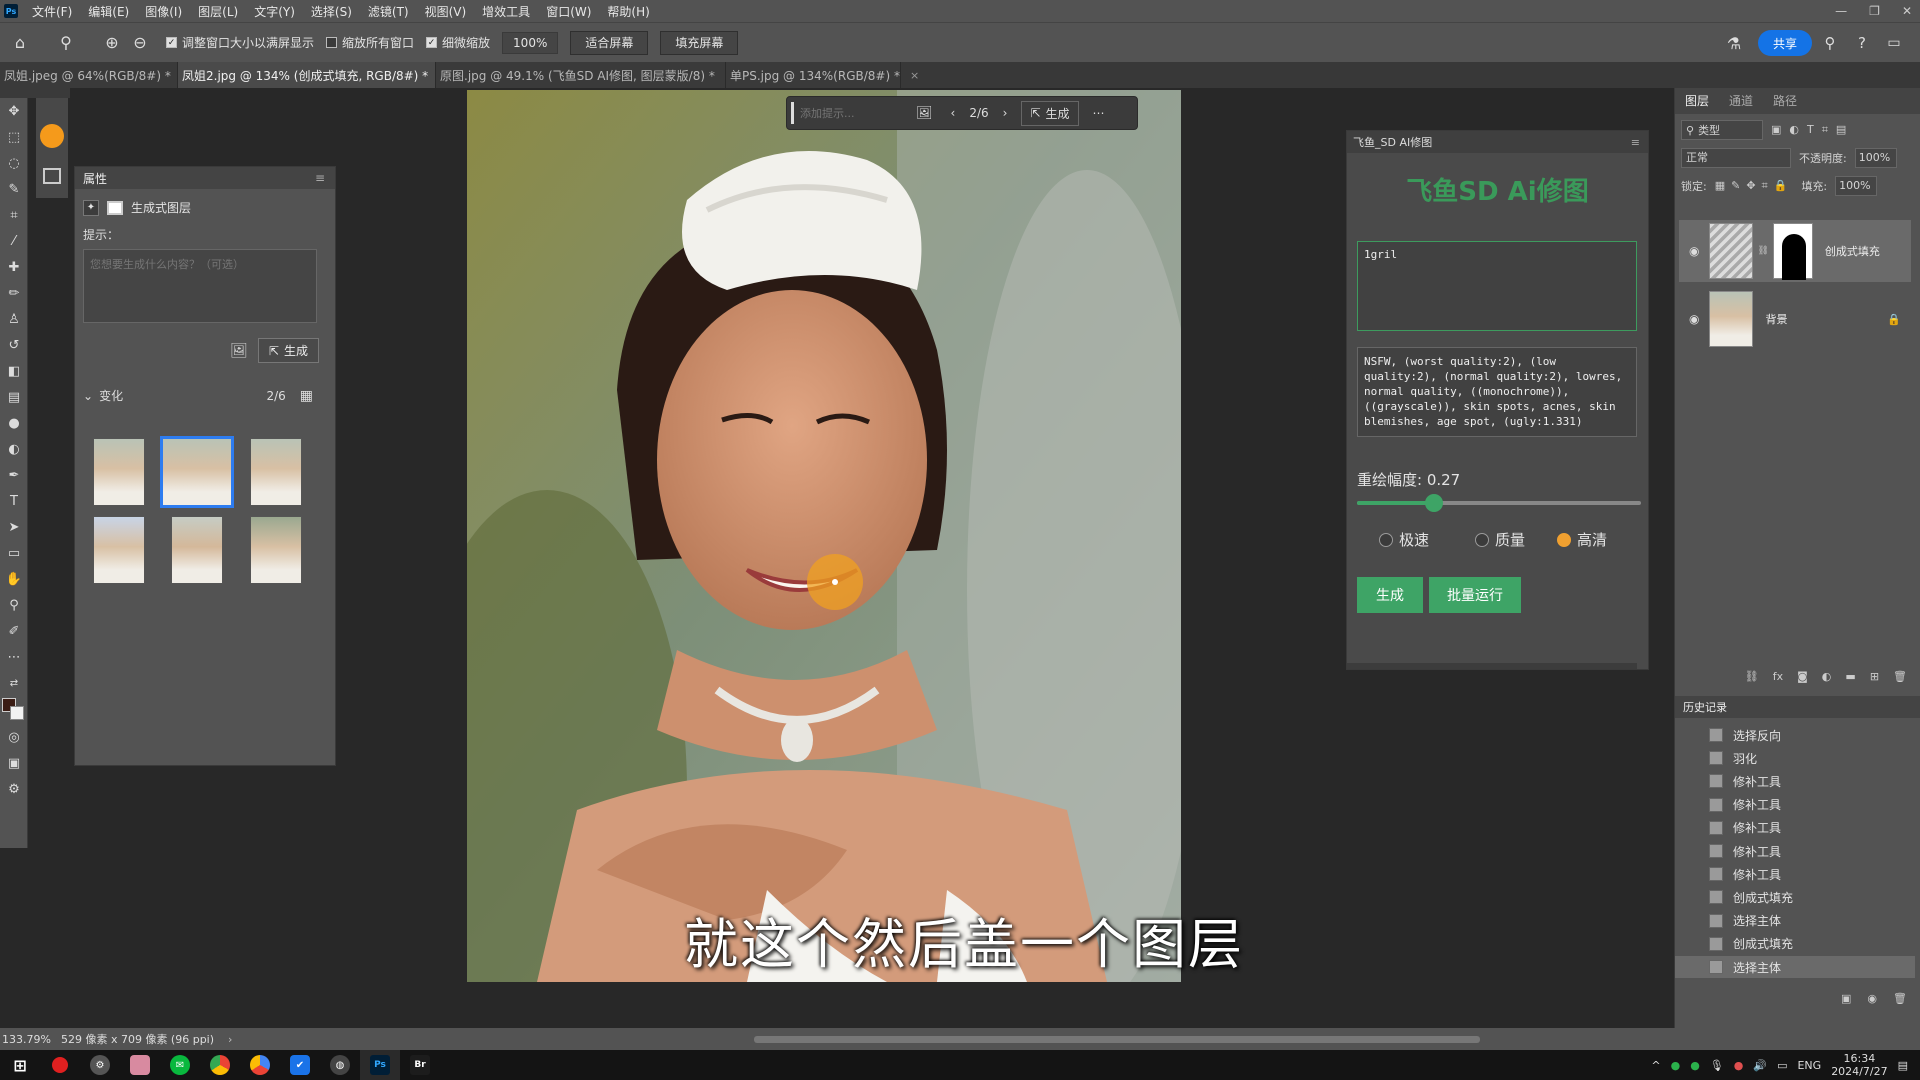 The image size is (1920, 1080). Describe the element at coordinates (1582, 539) in the screenshot. I see `mode-radio-hd: 高清` at that location.